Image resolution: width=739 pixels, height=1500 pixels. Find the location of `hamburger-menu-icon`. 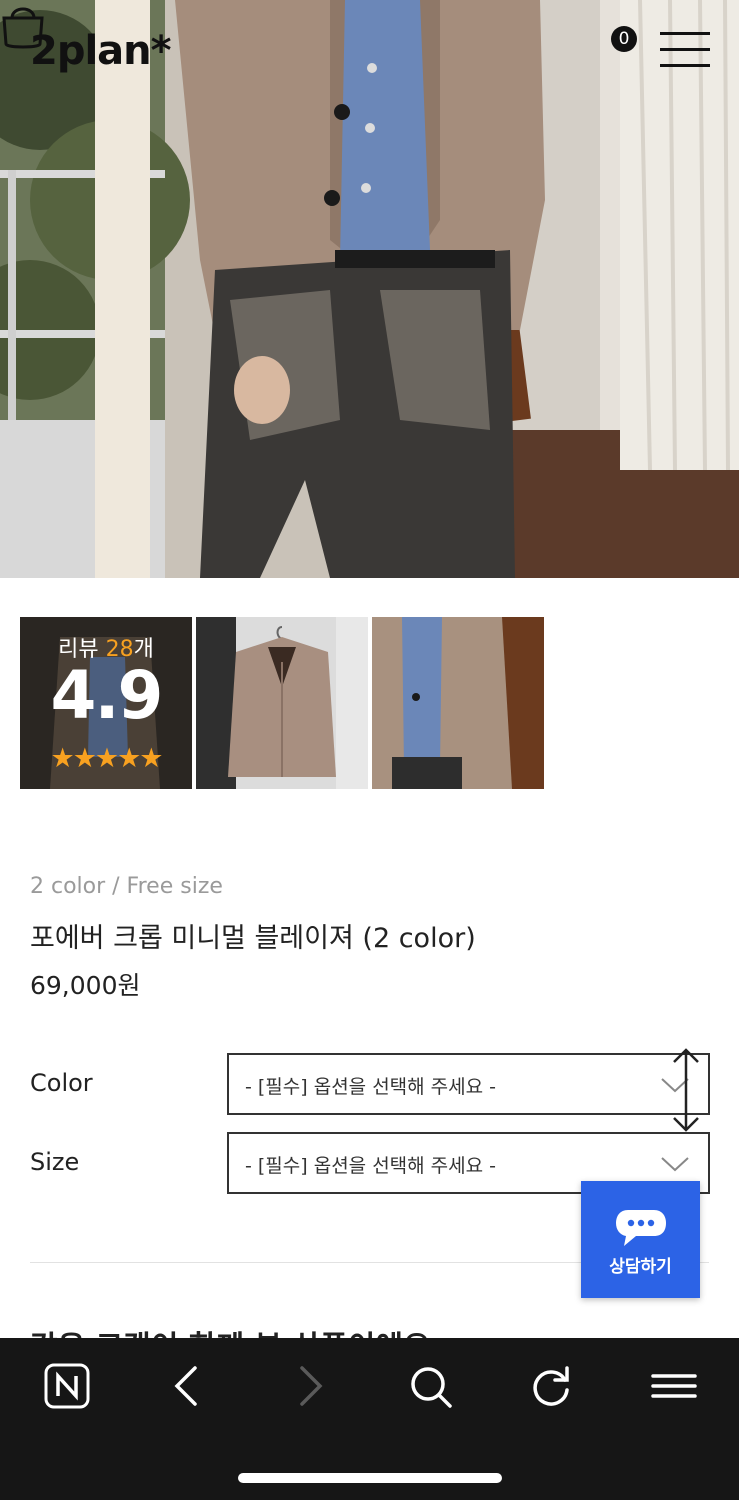

hamburger-menu-icon is located at coordinates (685, 51).